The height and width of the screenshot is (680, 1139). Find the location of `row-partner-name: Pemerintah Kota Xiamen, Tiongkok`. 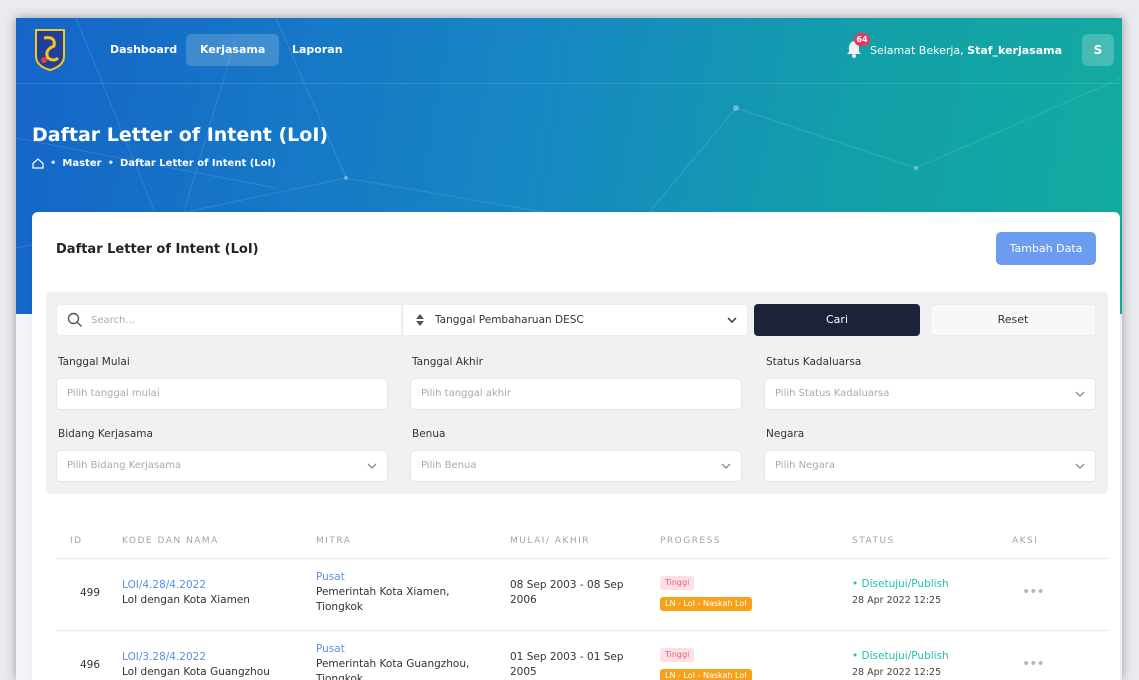

row-partner-name: Pemerintah Kota Xiamen, Tiongkok is located at coordinates (383, 599).